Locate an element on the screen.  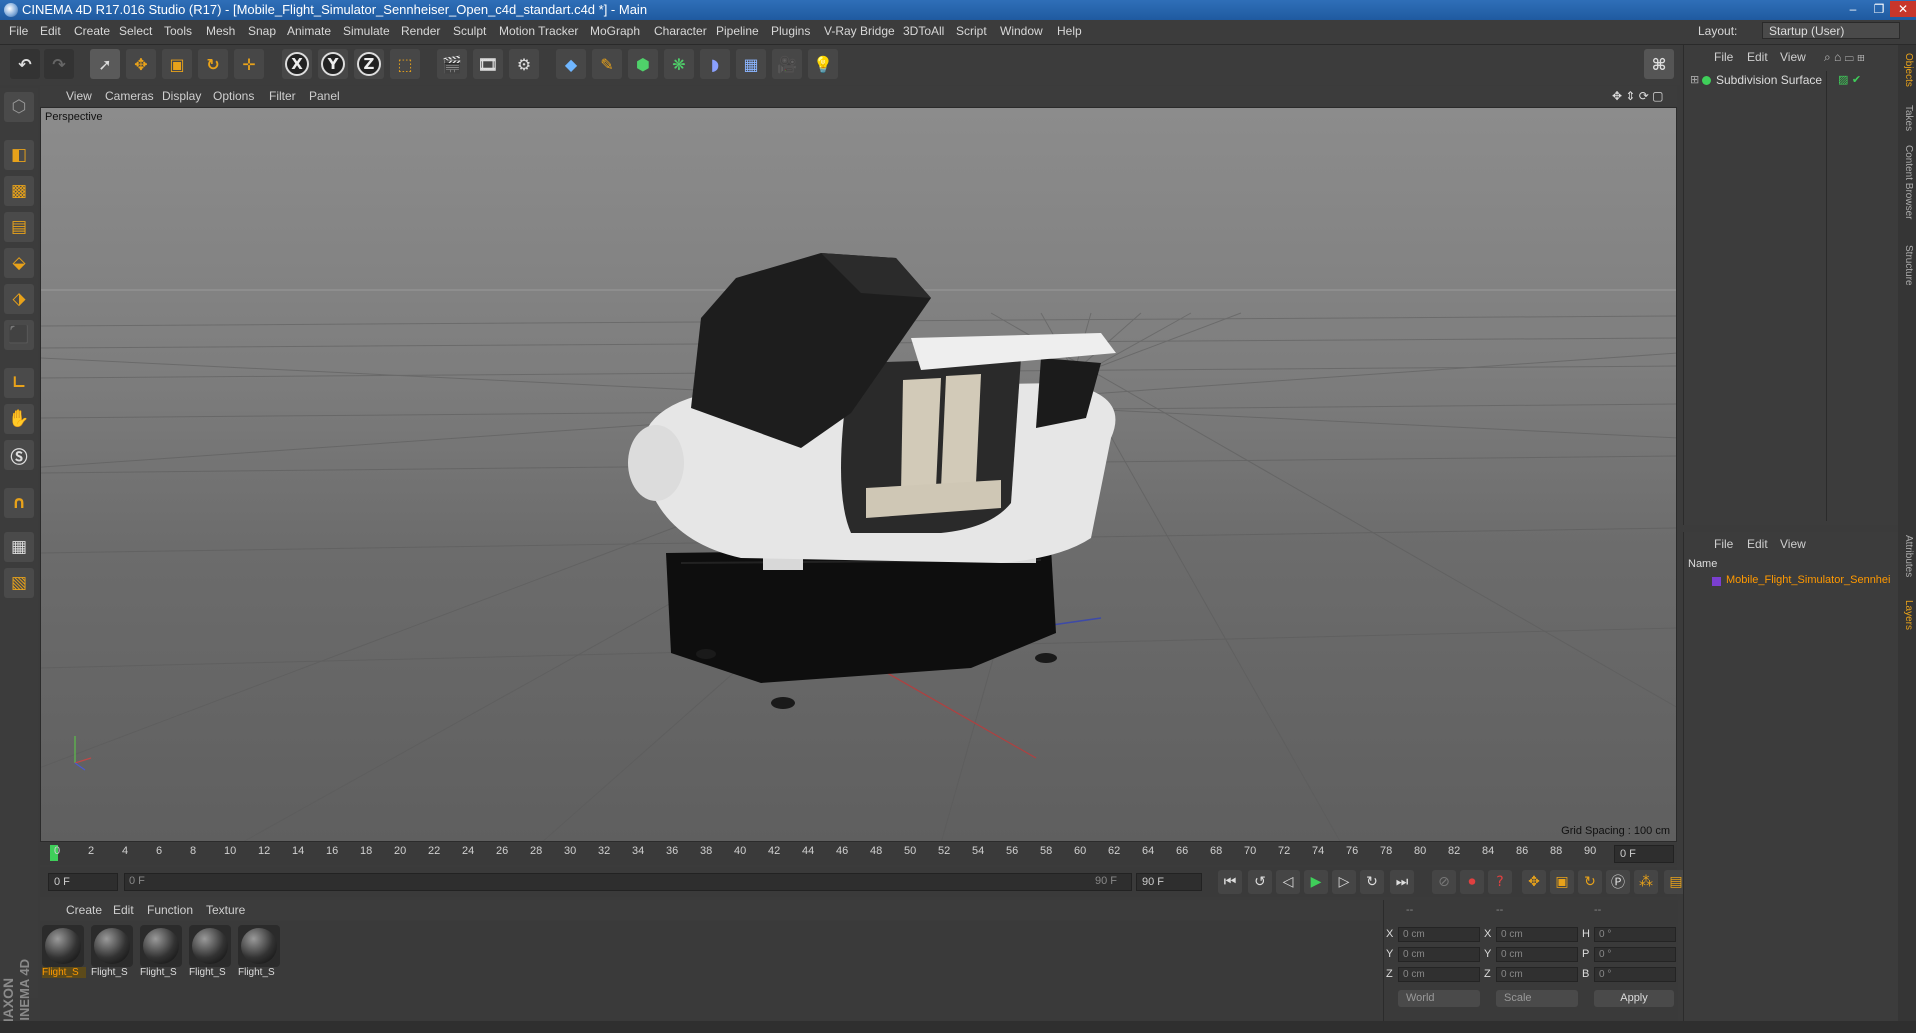
viewport-menu-filter: Filter is located at coordinates (282, 96).